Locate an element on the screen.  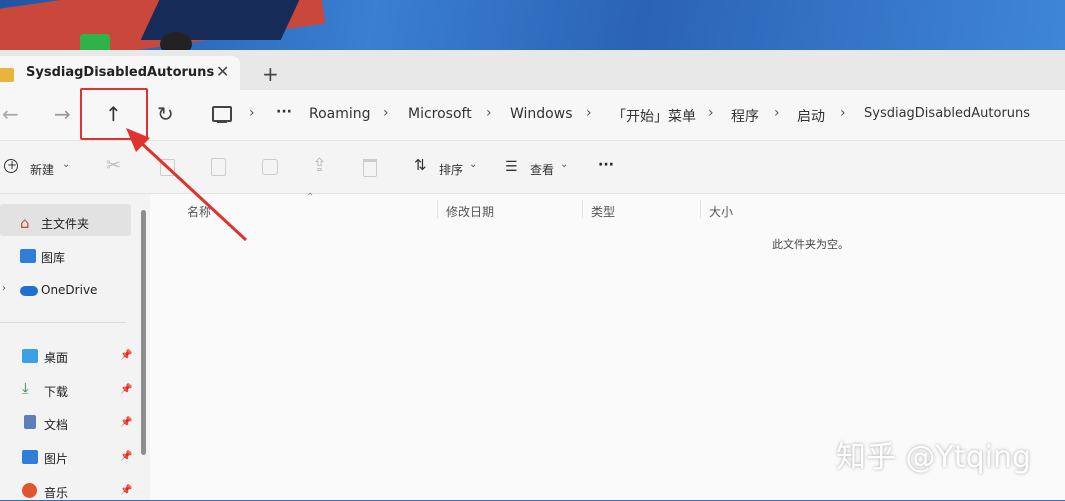
watermark: 知乎 @Ytqing is located at coordinates (934, 457).